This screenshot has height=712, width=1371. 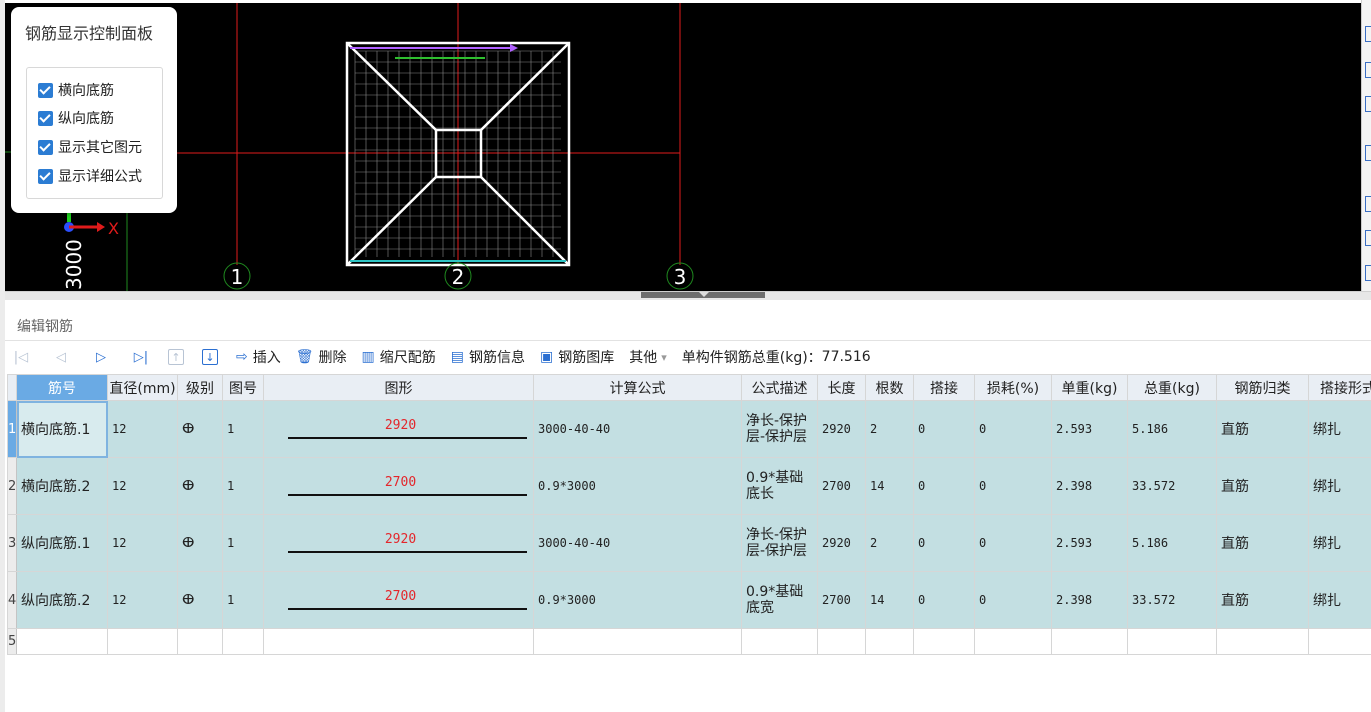 I want to click on column-header: 公式描述, so click(x=779, y=387).